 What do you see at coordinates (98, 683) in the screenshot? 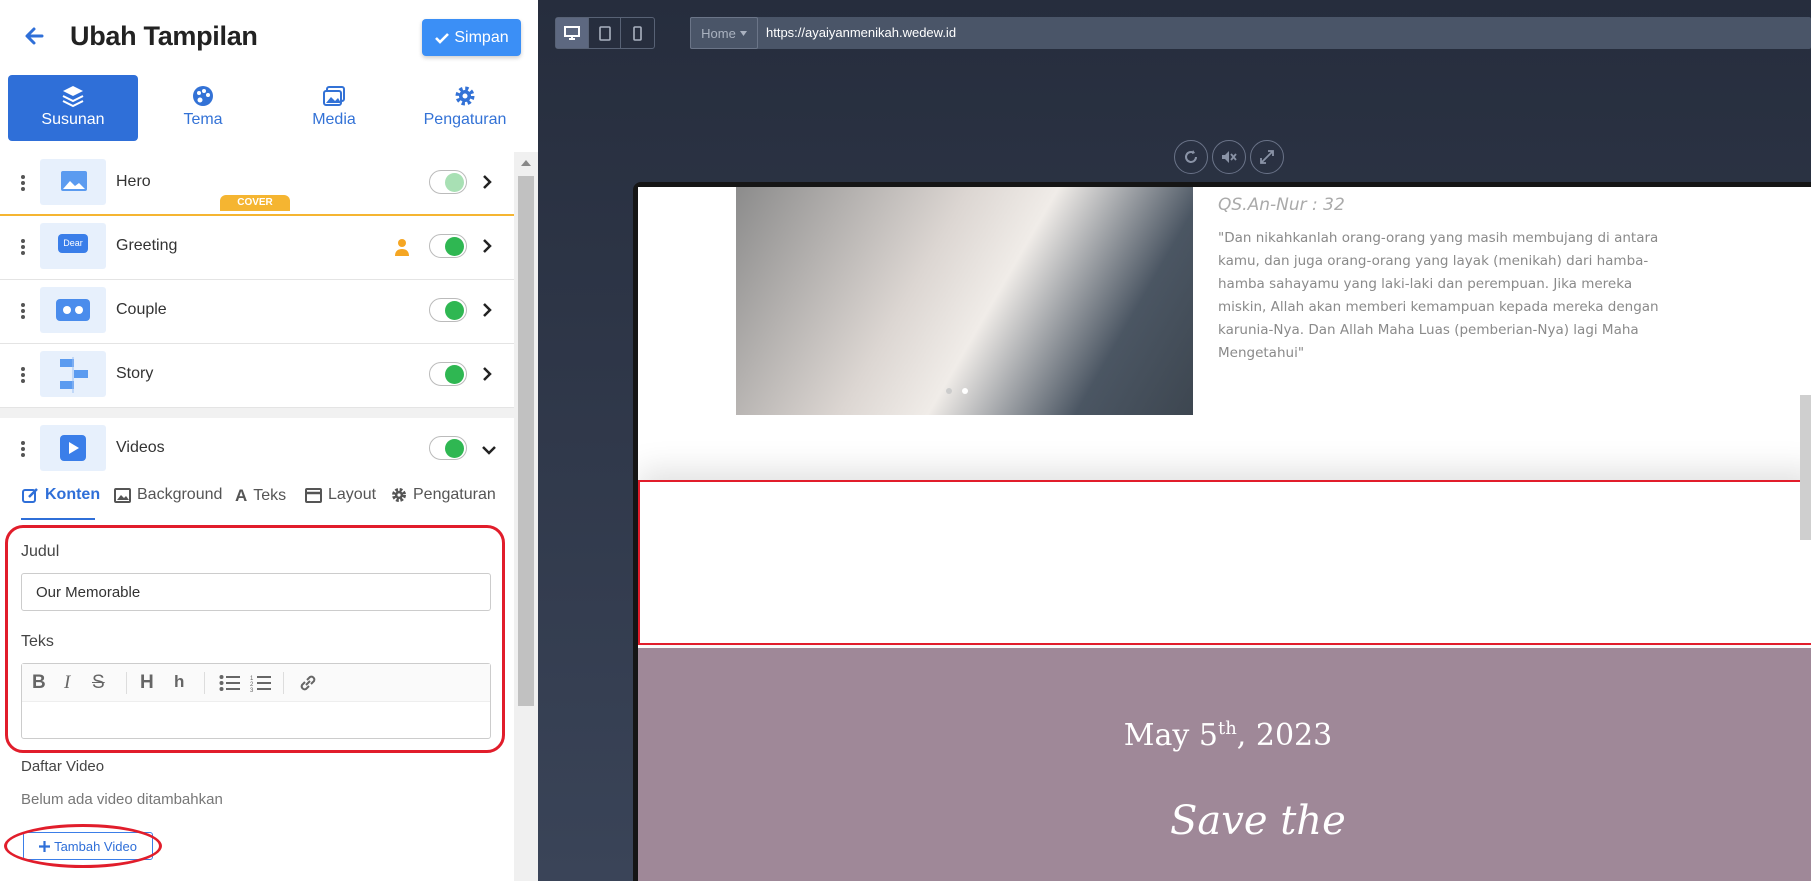
I see `strikethrough-button: S` at bounding box center [98, 683].